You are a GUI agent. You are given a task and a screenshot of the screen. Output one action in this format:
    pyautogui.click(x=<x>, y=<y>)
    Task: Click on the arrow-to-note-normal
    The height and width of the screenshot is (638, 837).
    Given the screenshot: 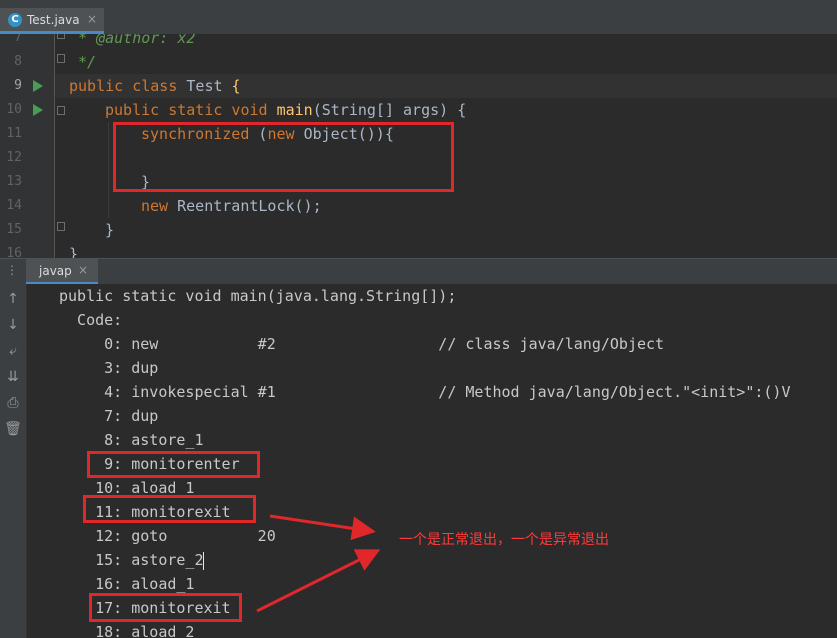 What is the action you would take?
    pyautogui.click(x=322, y=527)
    